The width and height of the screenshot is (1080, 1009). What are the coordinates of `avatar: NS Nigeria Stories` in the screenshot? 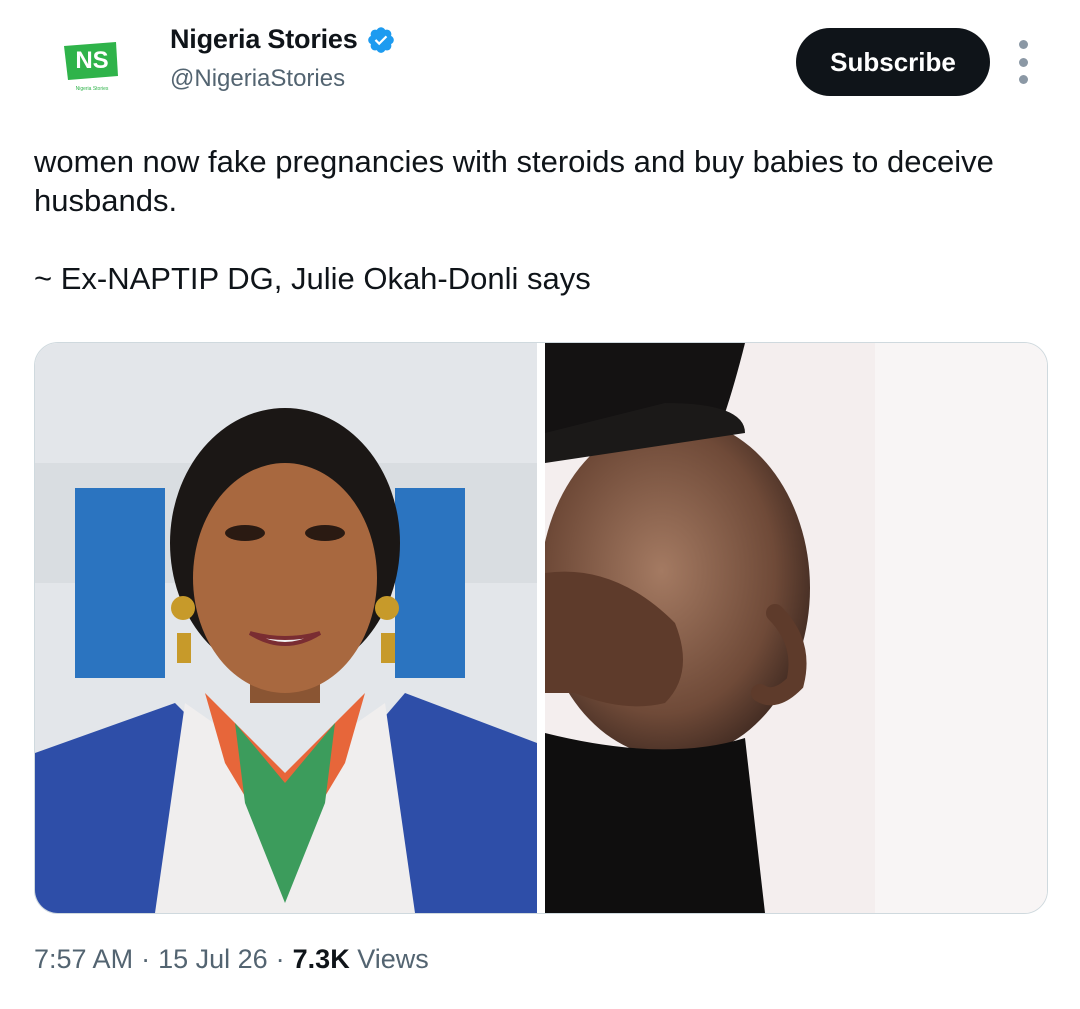 It's located at (90, 64).